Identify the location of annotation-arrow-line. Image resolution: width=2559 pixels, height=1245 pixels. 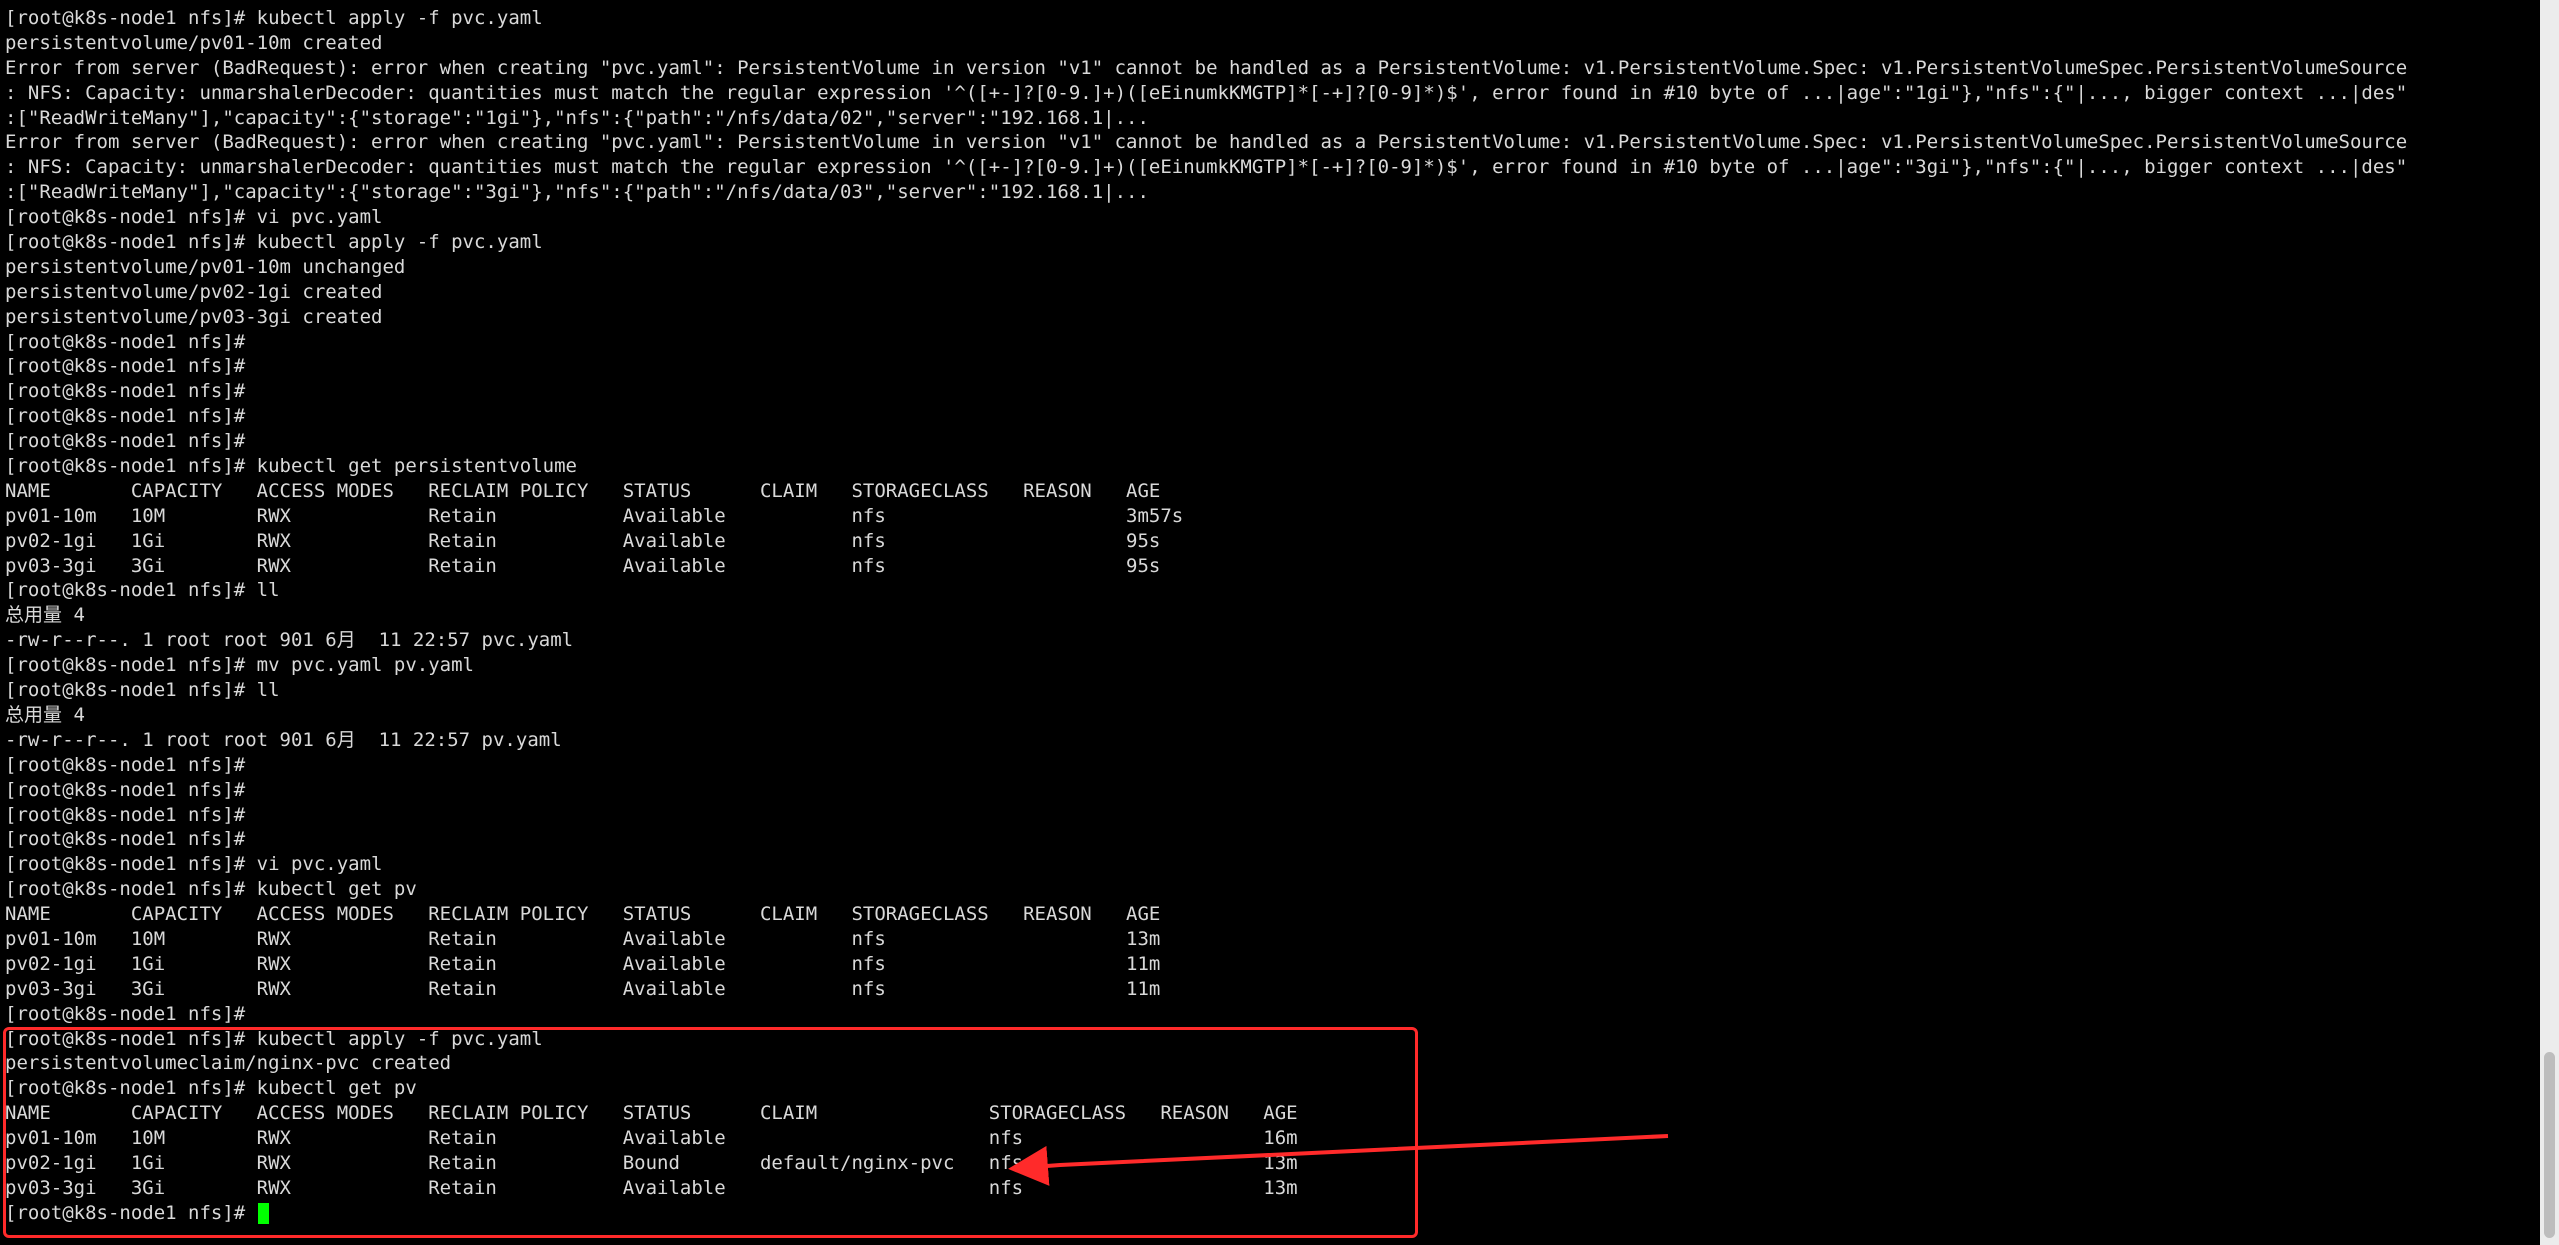
(1338, 1160).